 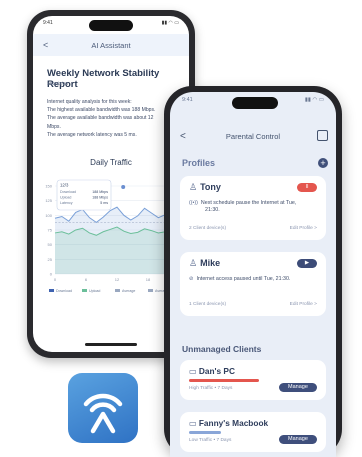 What do you see at coordinates (148, 279) in the screenshot?
I see `x-tick-label: 18` at bounding box center [148, 279].